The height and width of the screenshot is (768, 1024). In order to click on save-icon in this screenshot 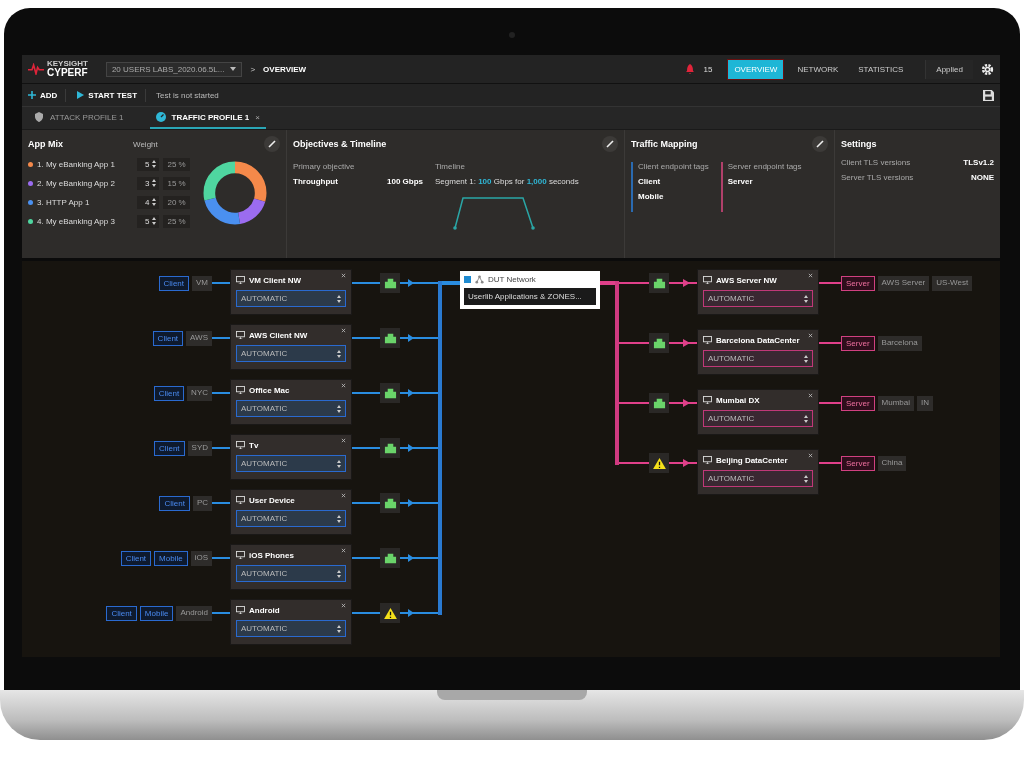, I will do `click(988, 95)`.